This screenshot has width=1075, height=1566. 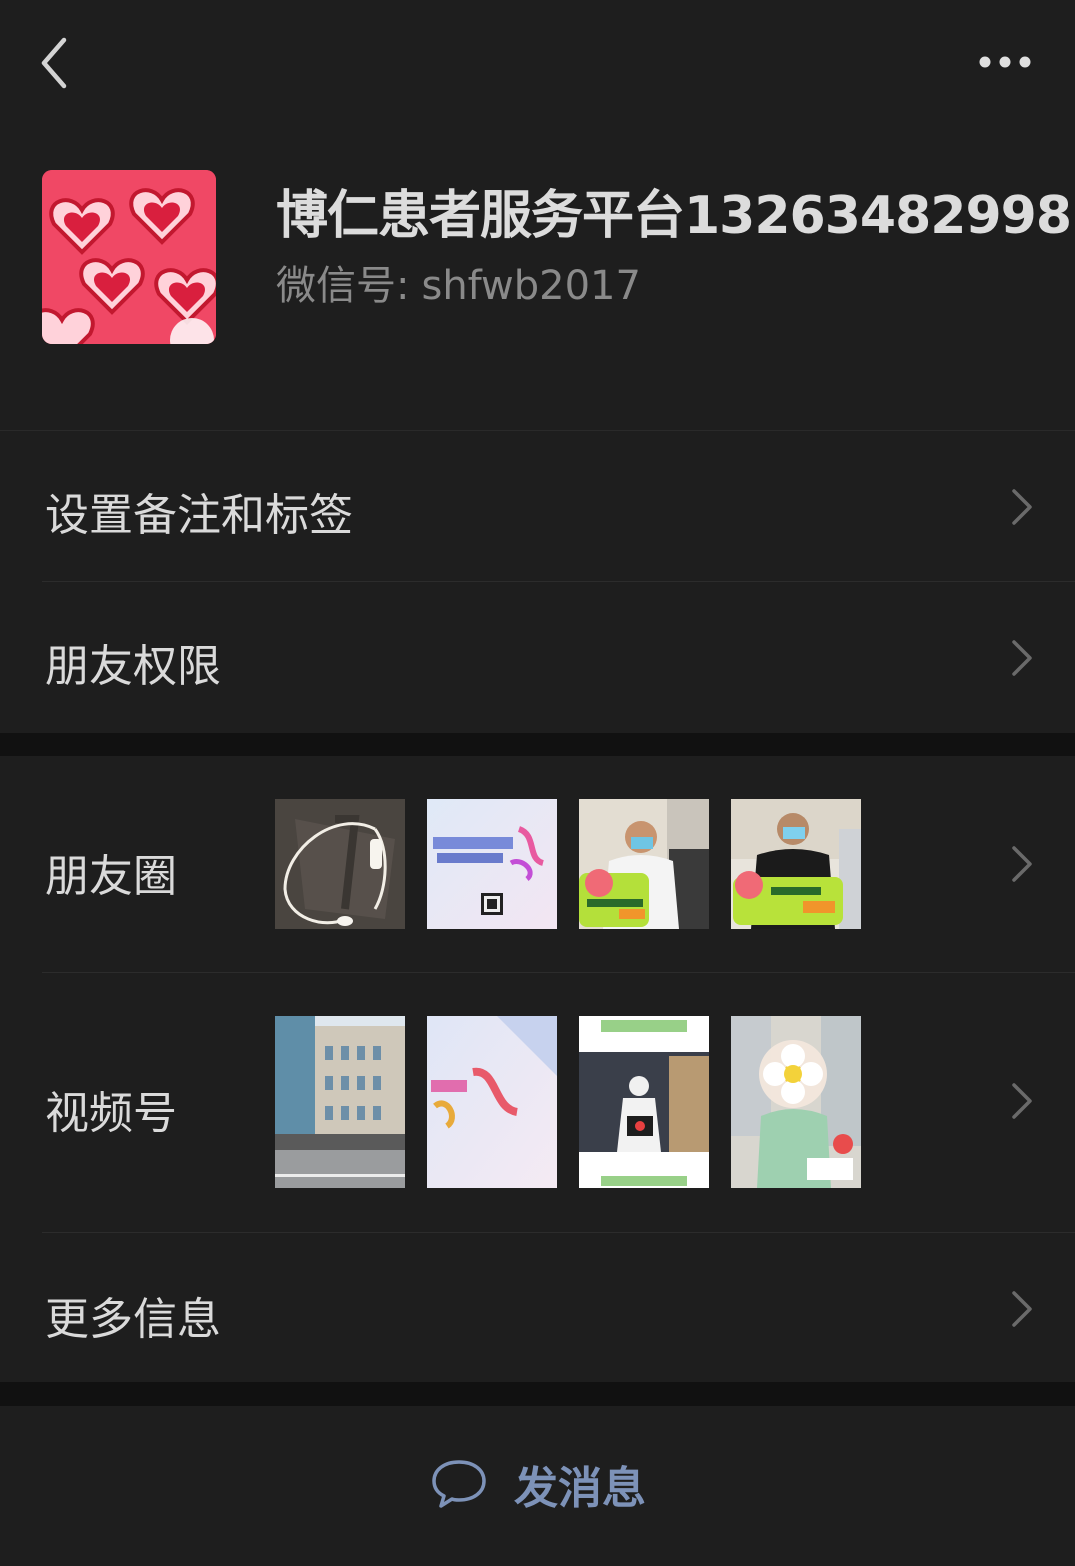 What do you see at coordinates (459, 1484) in the screenshot?
I see `chat-bubble-icon` at bounding box center [459, 1484].